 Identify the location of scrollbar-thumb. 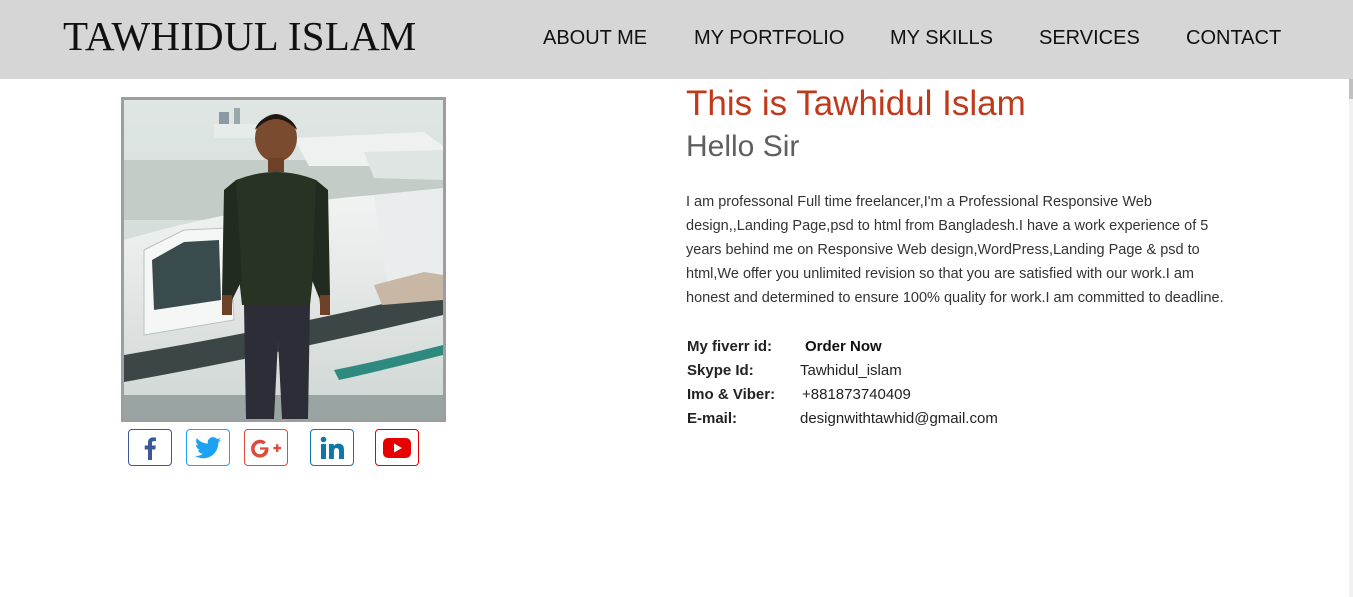
(1351, 89).